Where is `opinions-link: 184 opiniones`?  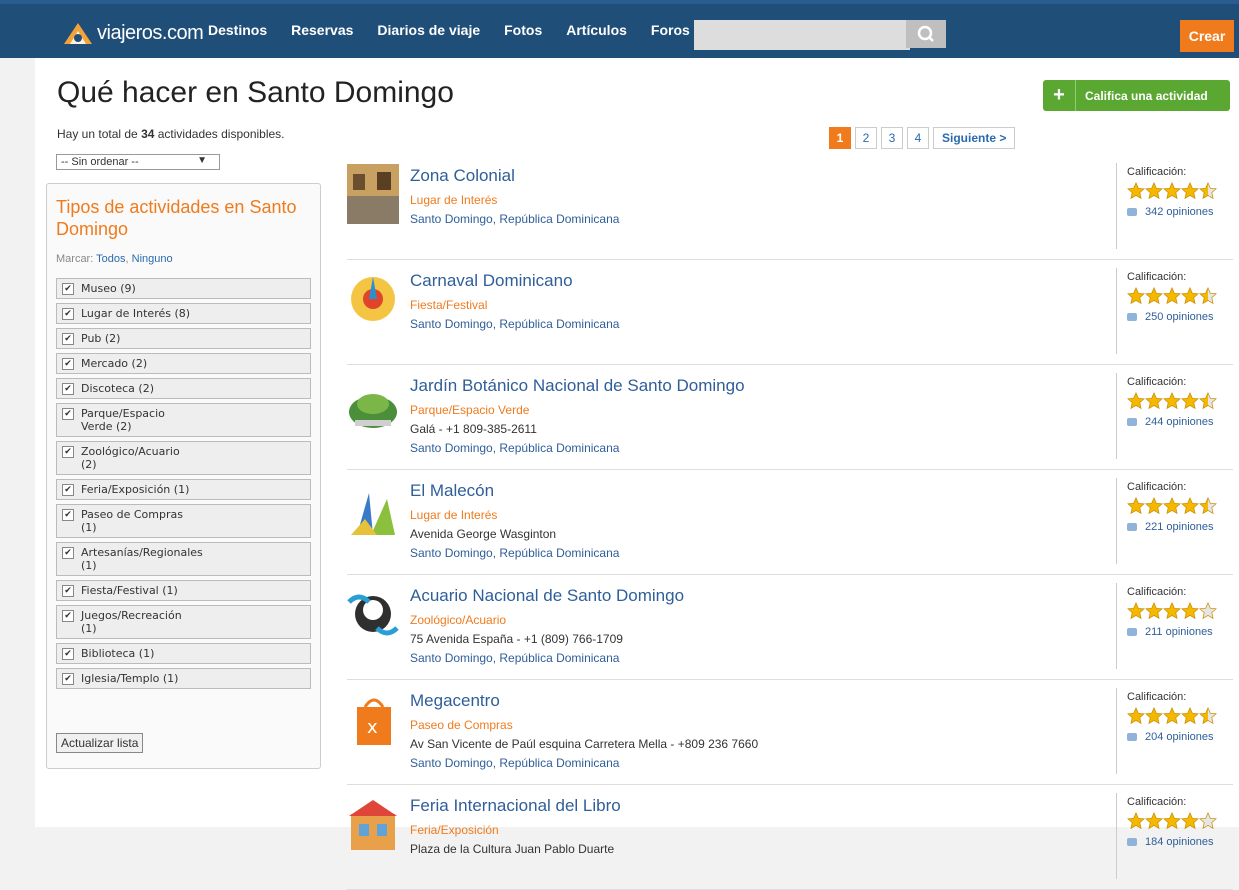
opinions-link: 184 opiniones is located at coordinates (1179, 842).